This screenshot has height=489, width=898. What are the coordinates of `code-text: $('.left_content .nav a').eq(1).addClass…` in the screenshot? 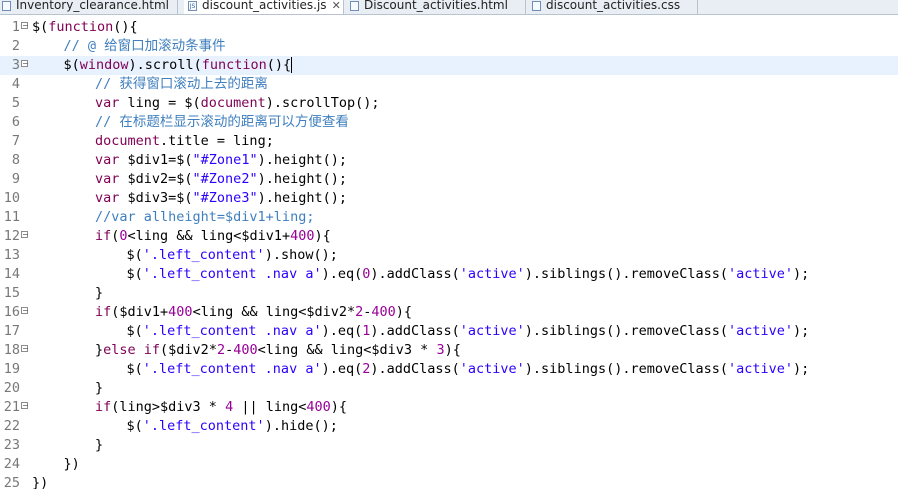 It's located at (468, 331).